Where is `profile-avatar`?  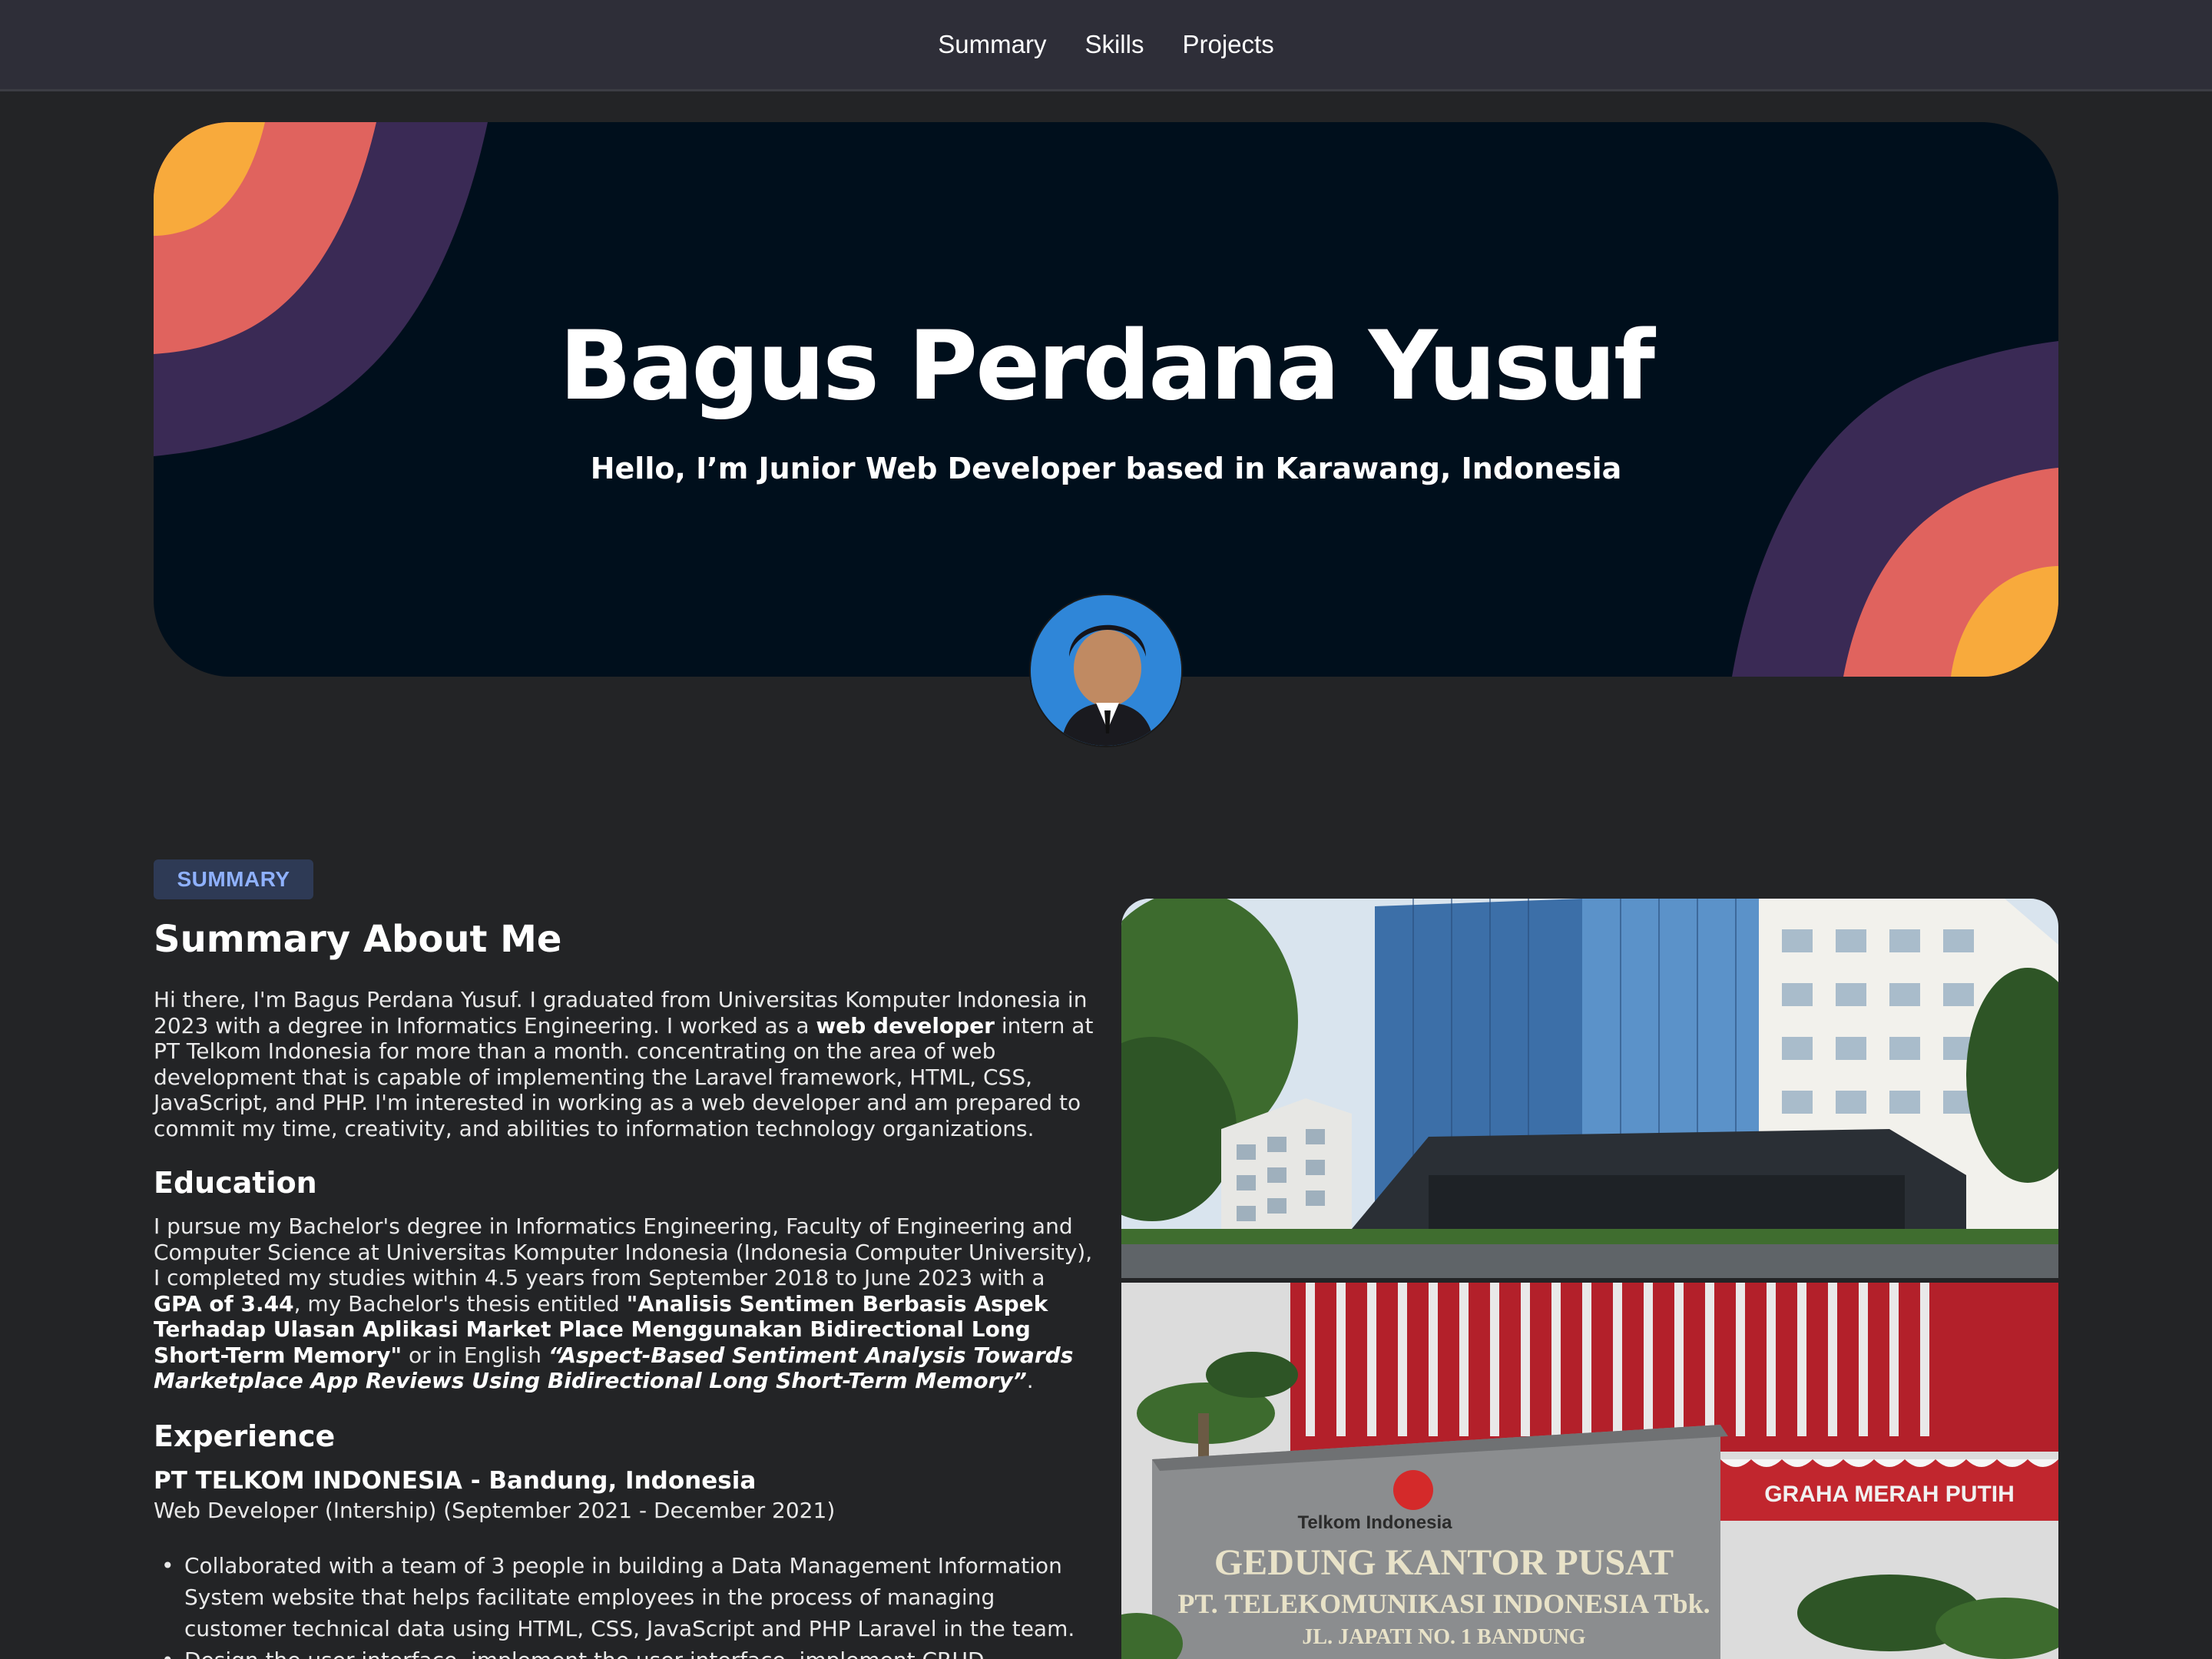 profile-avatar is located at coordinates (1106, 671).